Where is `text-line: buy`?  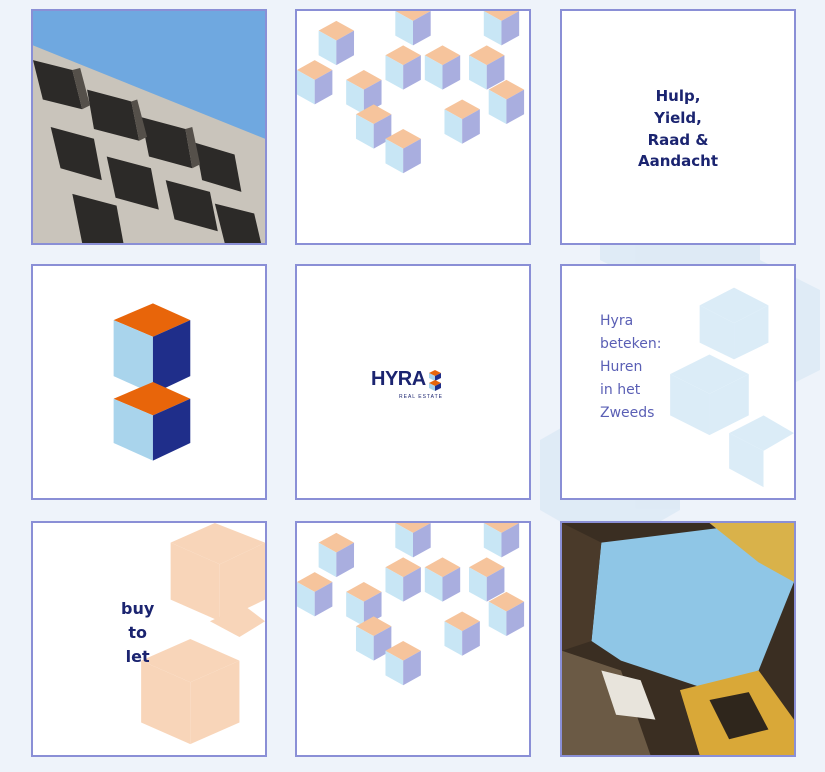
text-line: buy is located at coordinates (138, 608).